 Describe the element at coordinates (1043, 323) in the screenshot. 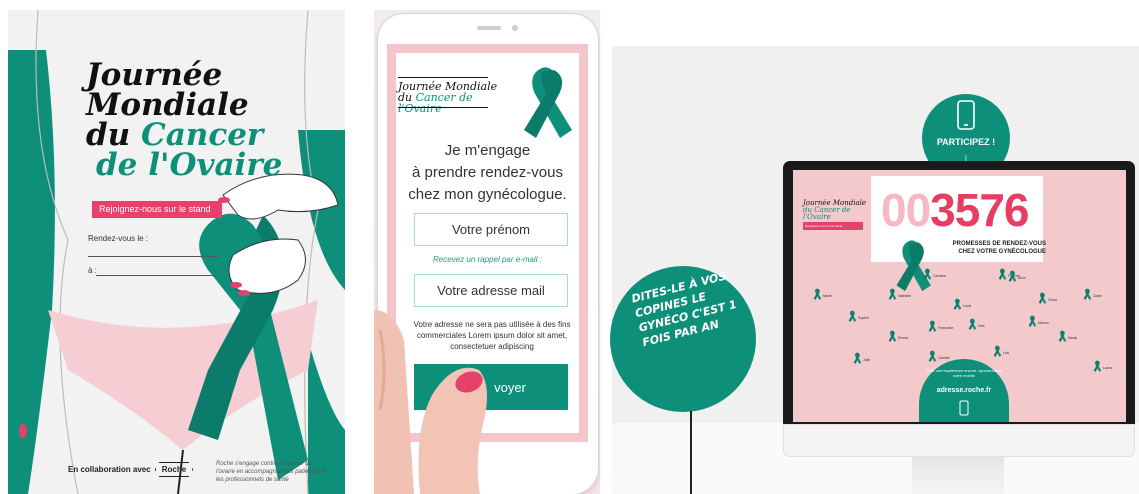

I see `ribbon-name: Manon` at that location.